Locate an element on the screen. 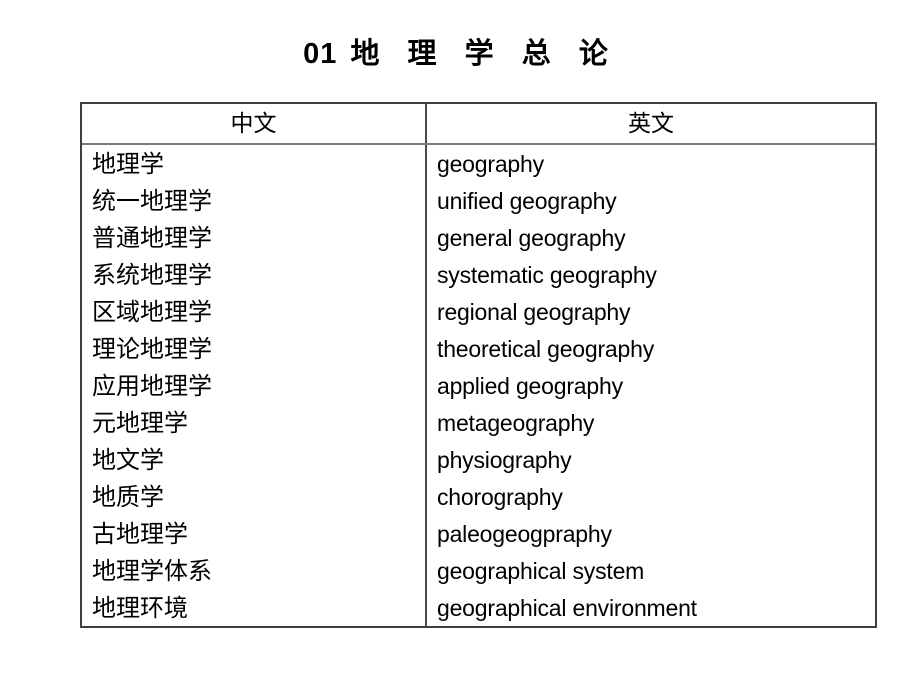 This screenshot has width=920, height=690. table-row: 统一地理学 unified geography is located at coordinates (478, 200).